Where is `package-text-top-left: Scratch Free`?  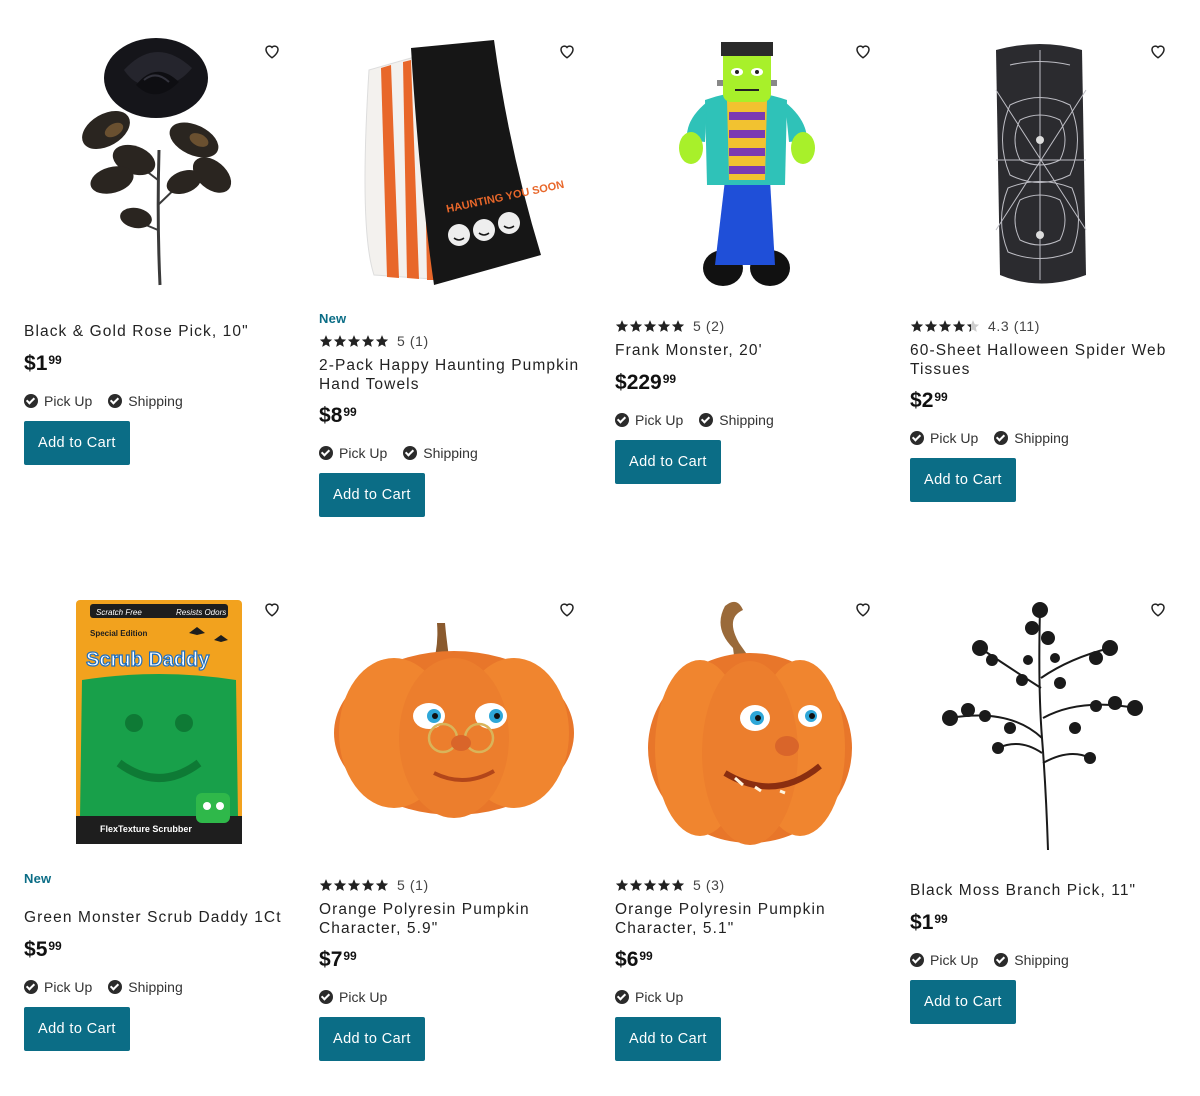 package-text-top-left: Scratch Free is located at coordinates (119, 612).